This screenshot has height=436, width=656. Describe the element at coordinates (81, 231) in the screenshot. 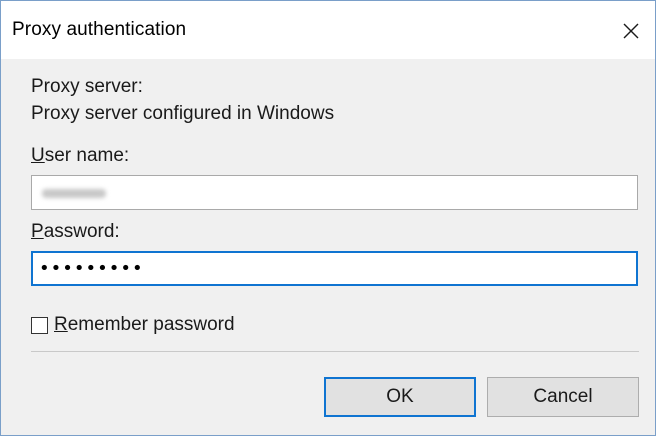

I see `password-label-text: assword:` at that location.